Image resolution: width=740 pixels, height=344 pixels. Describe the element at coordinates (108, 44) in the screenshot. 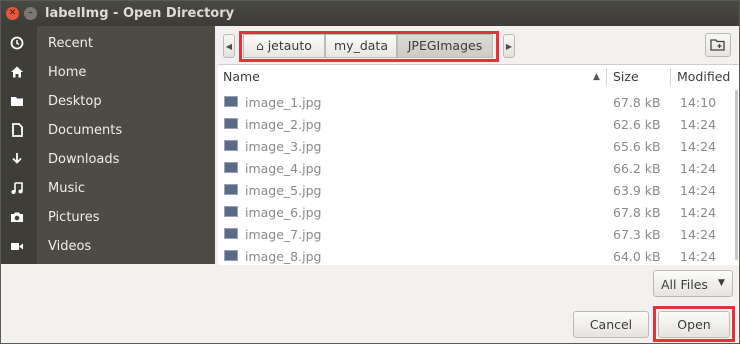

I see `sidebar-item-recent: Recent` at that location.